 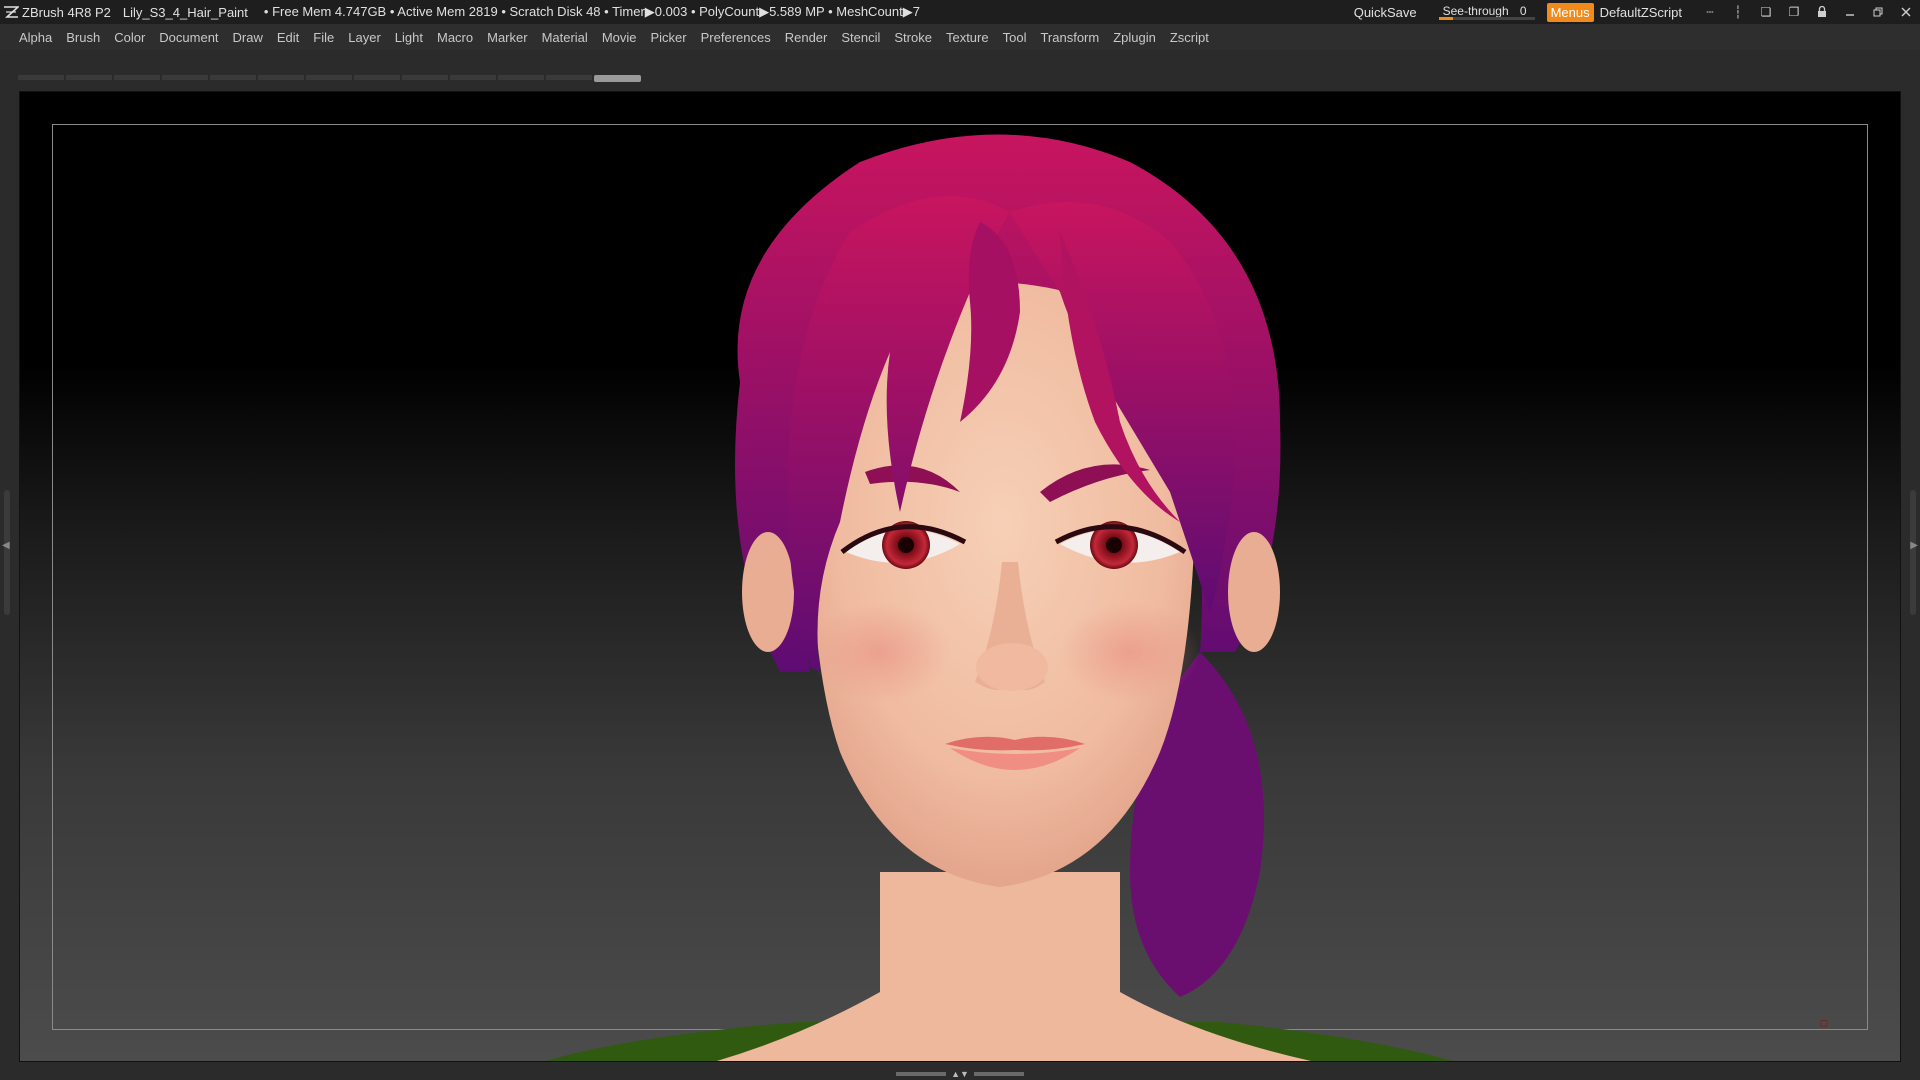 I want to click on menu-zscript: Zscript, so click(x=1189, y=37).